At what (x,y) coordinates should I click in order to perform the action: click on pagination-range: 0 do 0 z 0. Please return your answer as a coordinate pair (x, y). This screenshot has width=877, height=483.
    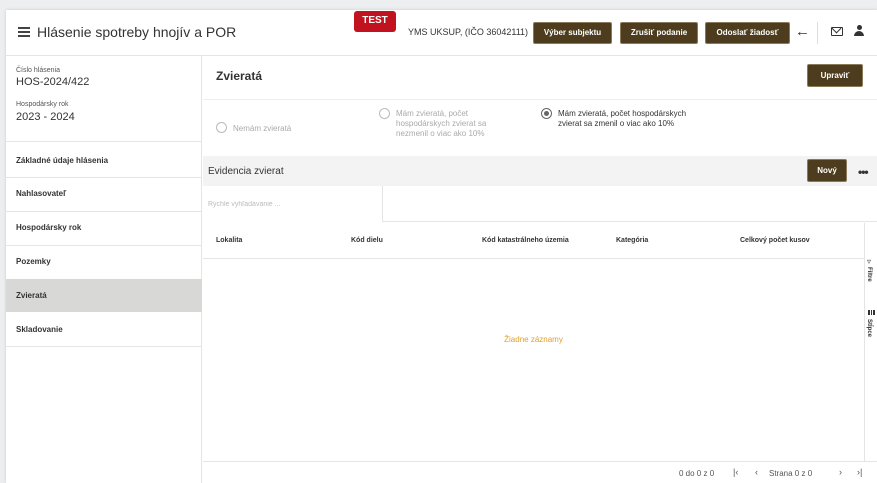
    Looking at the image, I should click on (697, 473).